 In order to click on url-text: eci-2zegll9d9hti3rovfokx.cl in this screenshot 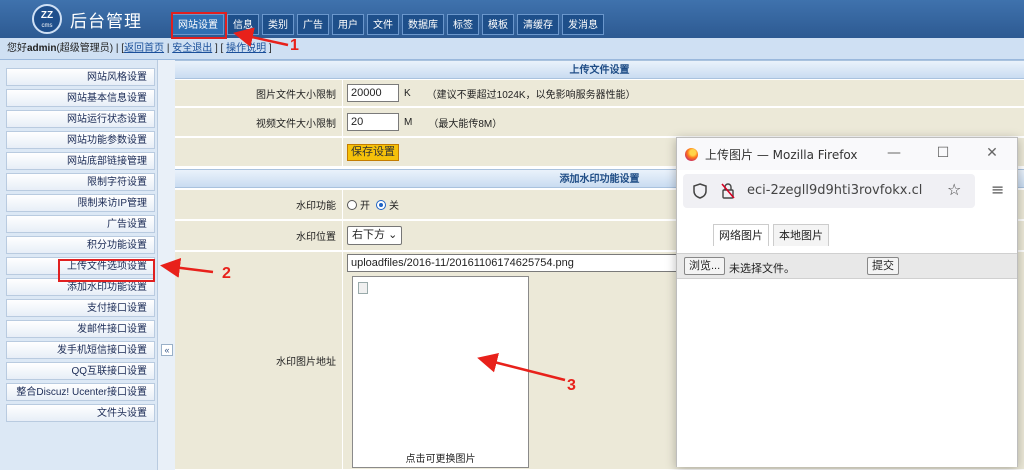, I will do `click(835, 190)`.